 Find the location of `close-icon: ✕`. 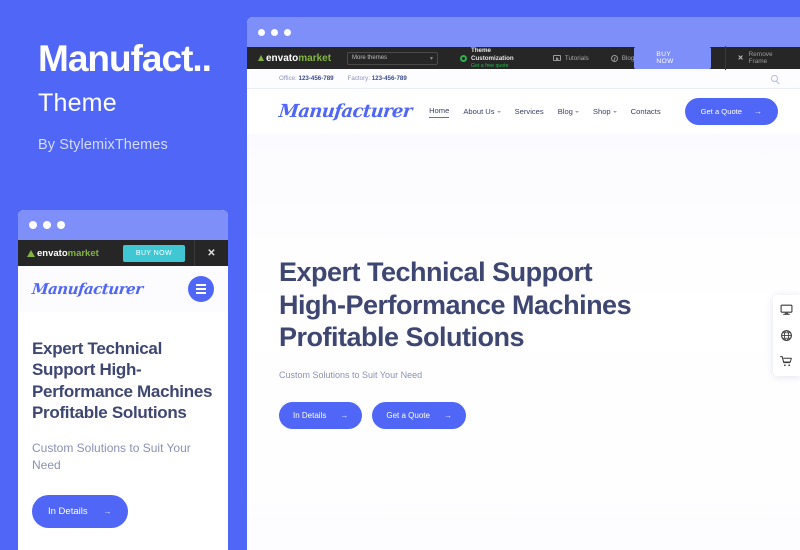

close-icon: ✕ is located at coordinates (740, 58).